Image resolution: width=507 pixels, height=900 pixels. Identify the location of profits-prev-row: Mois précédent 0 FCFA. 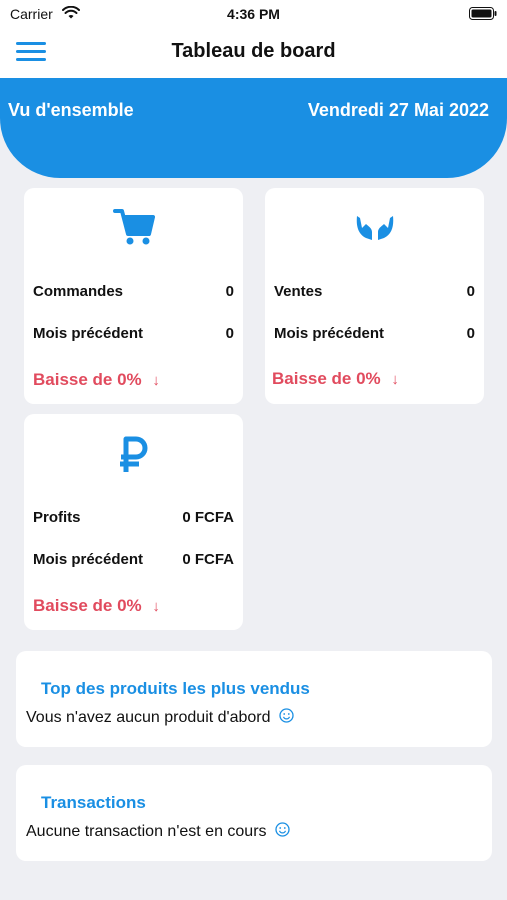
(133, 559).